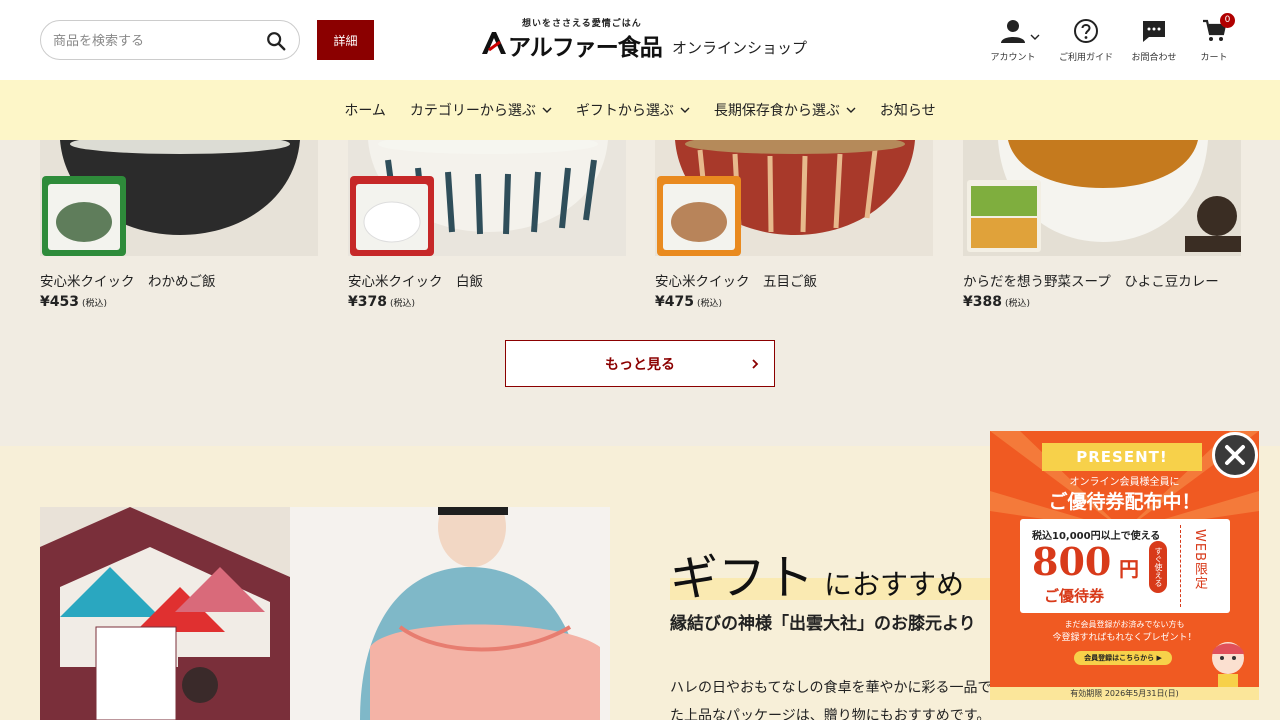  Describe the element at coordinates (674, 302) in the screenshot. I see `price-value: ¥475` at that location.